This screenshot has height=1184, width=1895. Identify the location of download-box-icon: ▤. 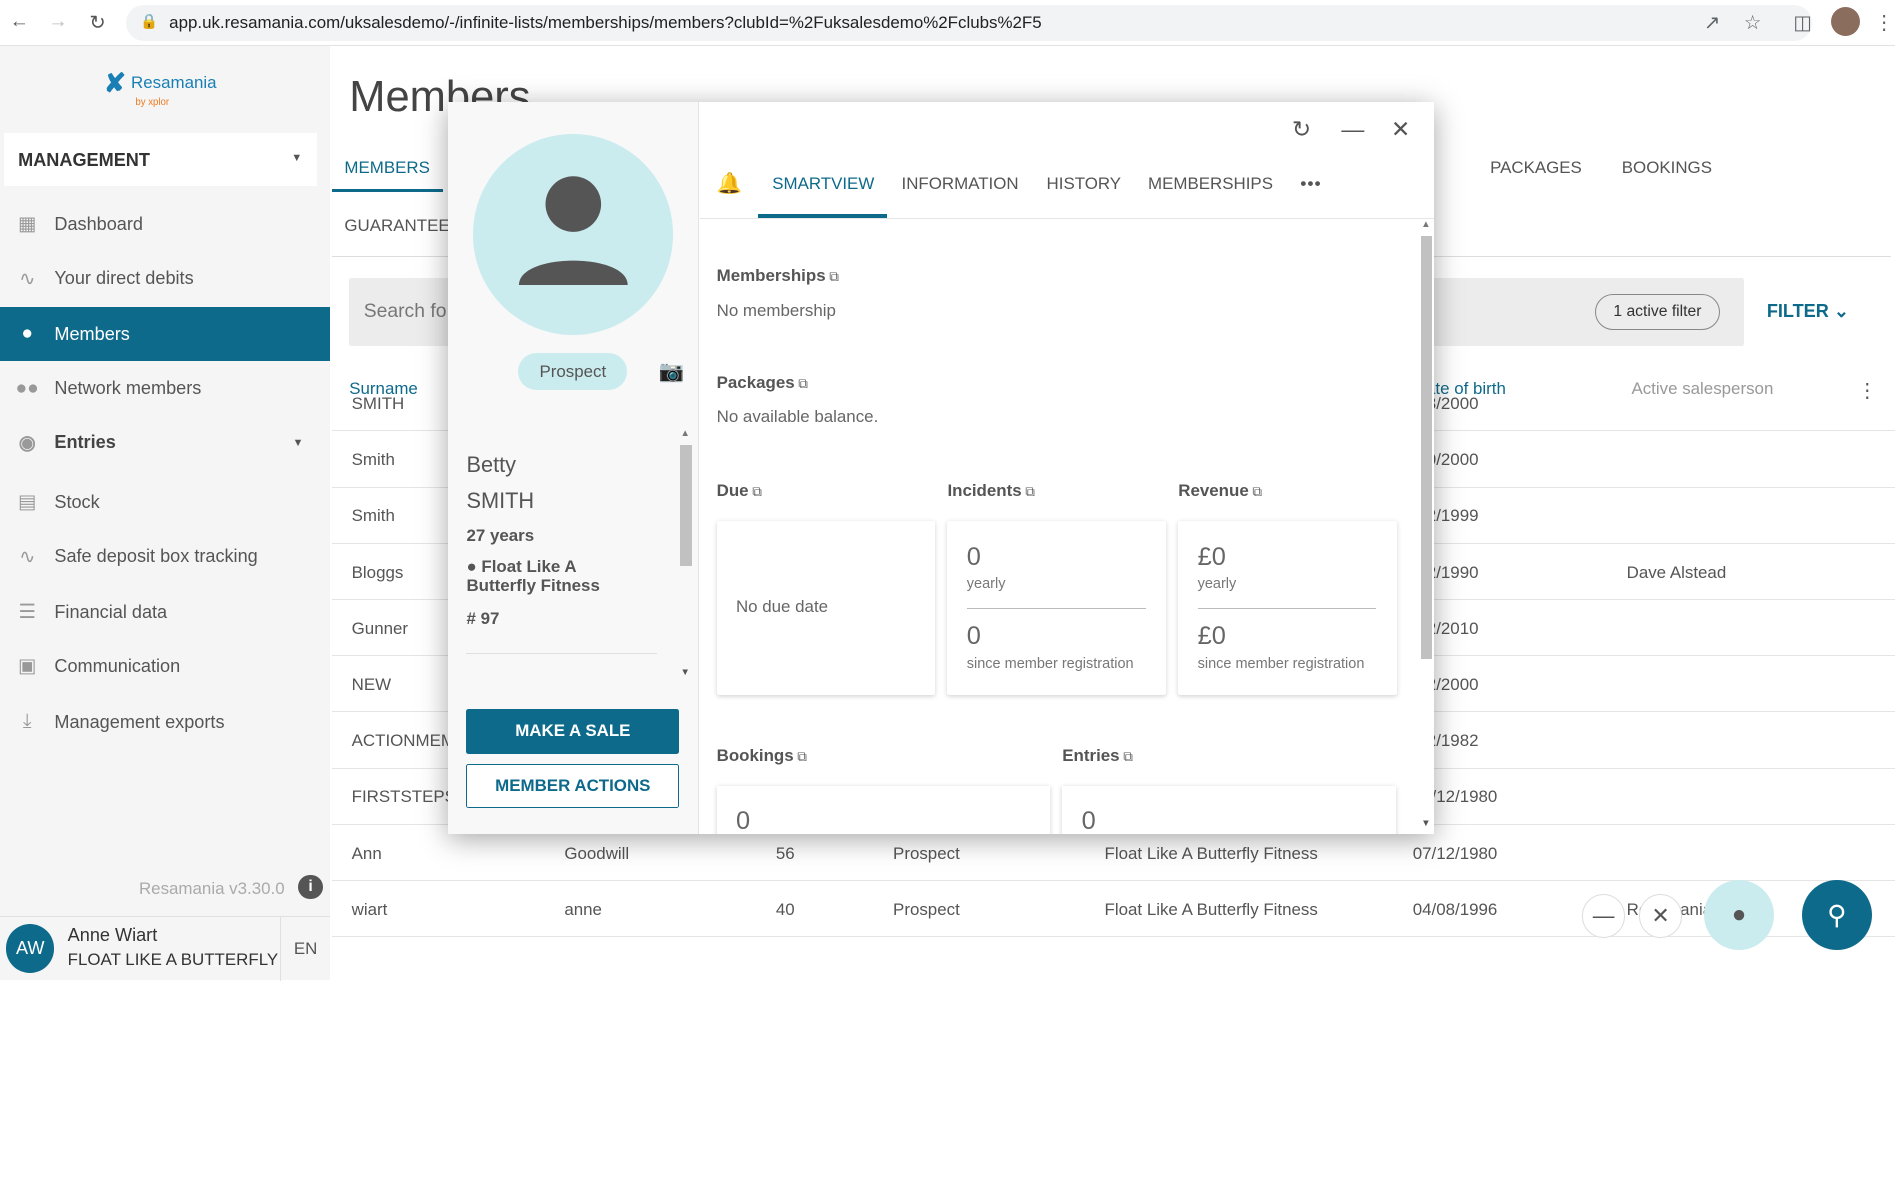
(27, 503).